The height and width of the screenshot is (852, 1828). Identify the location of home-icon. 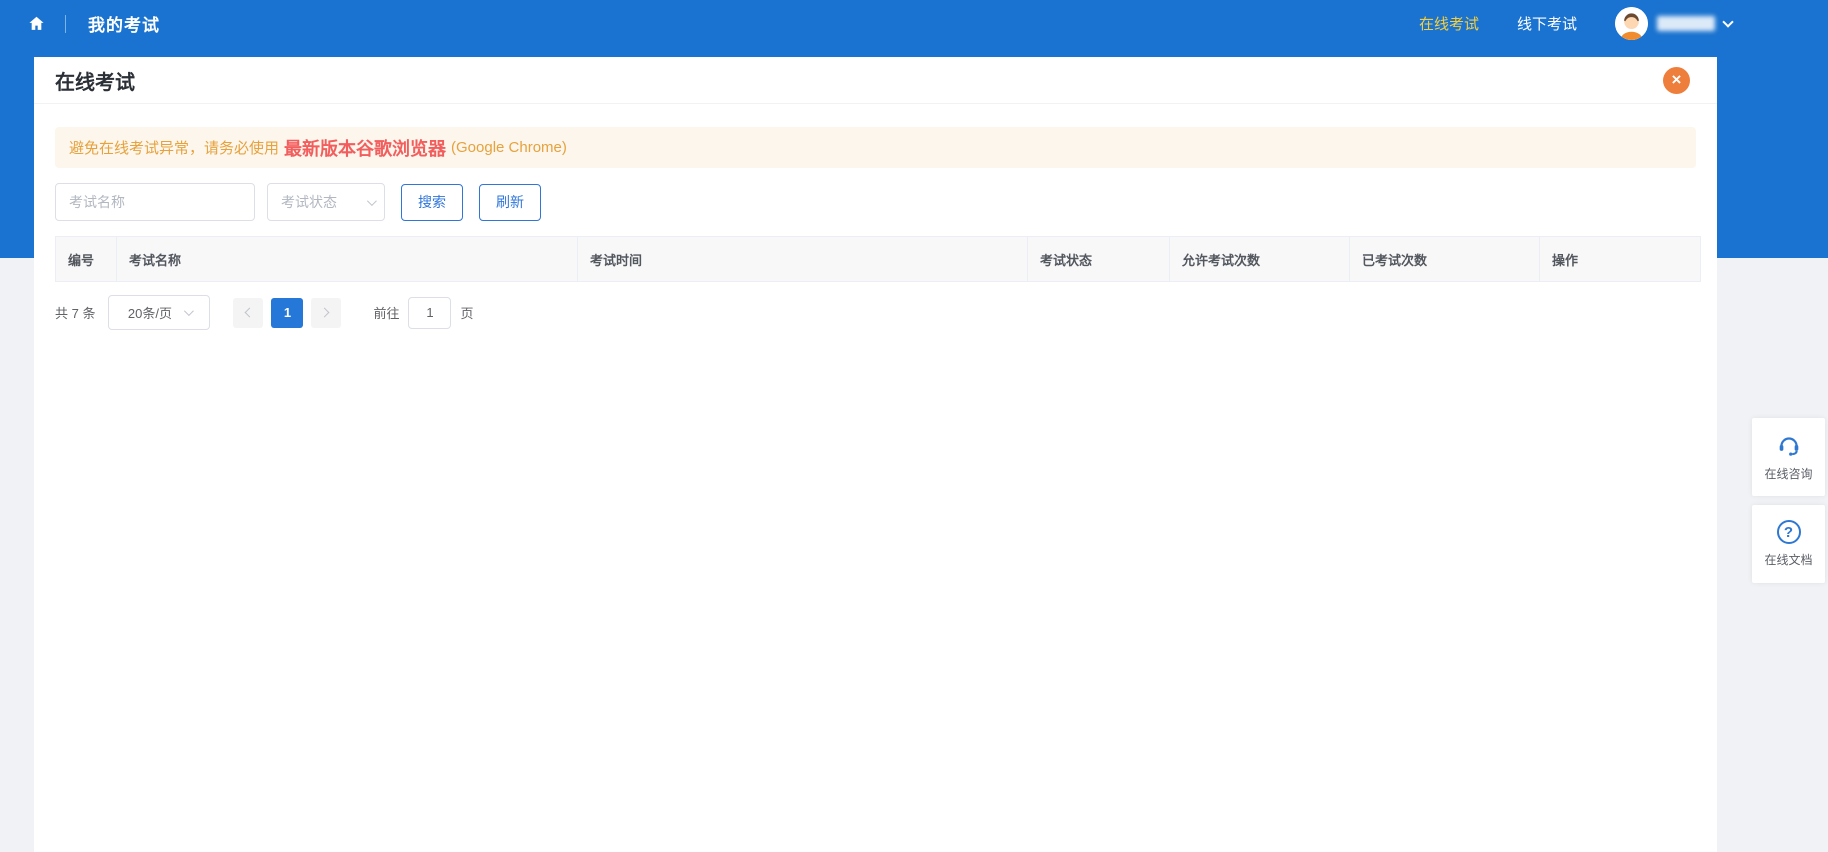
(36, 23).